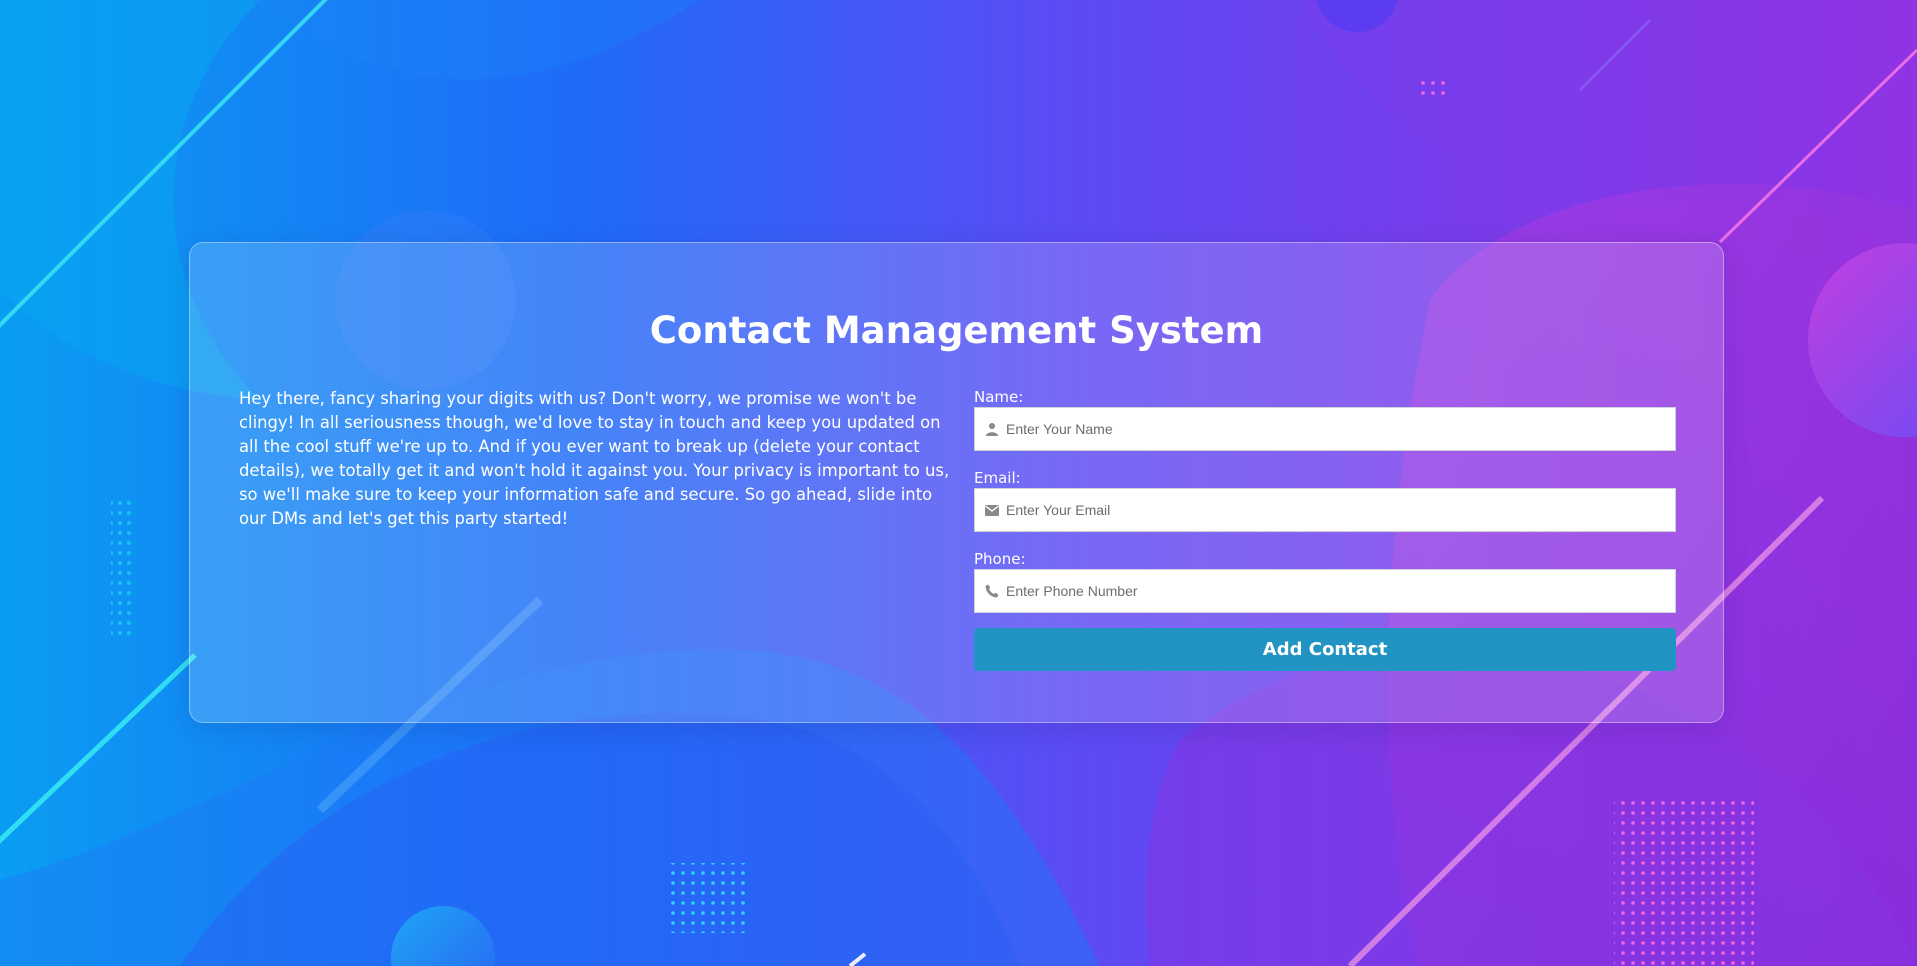  What do you see at coordinates (1337, 429) in the screenshot?
I see `name-input` at bounding box center [1337, 429].